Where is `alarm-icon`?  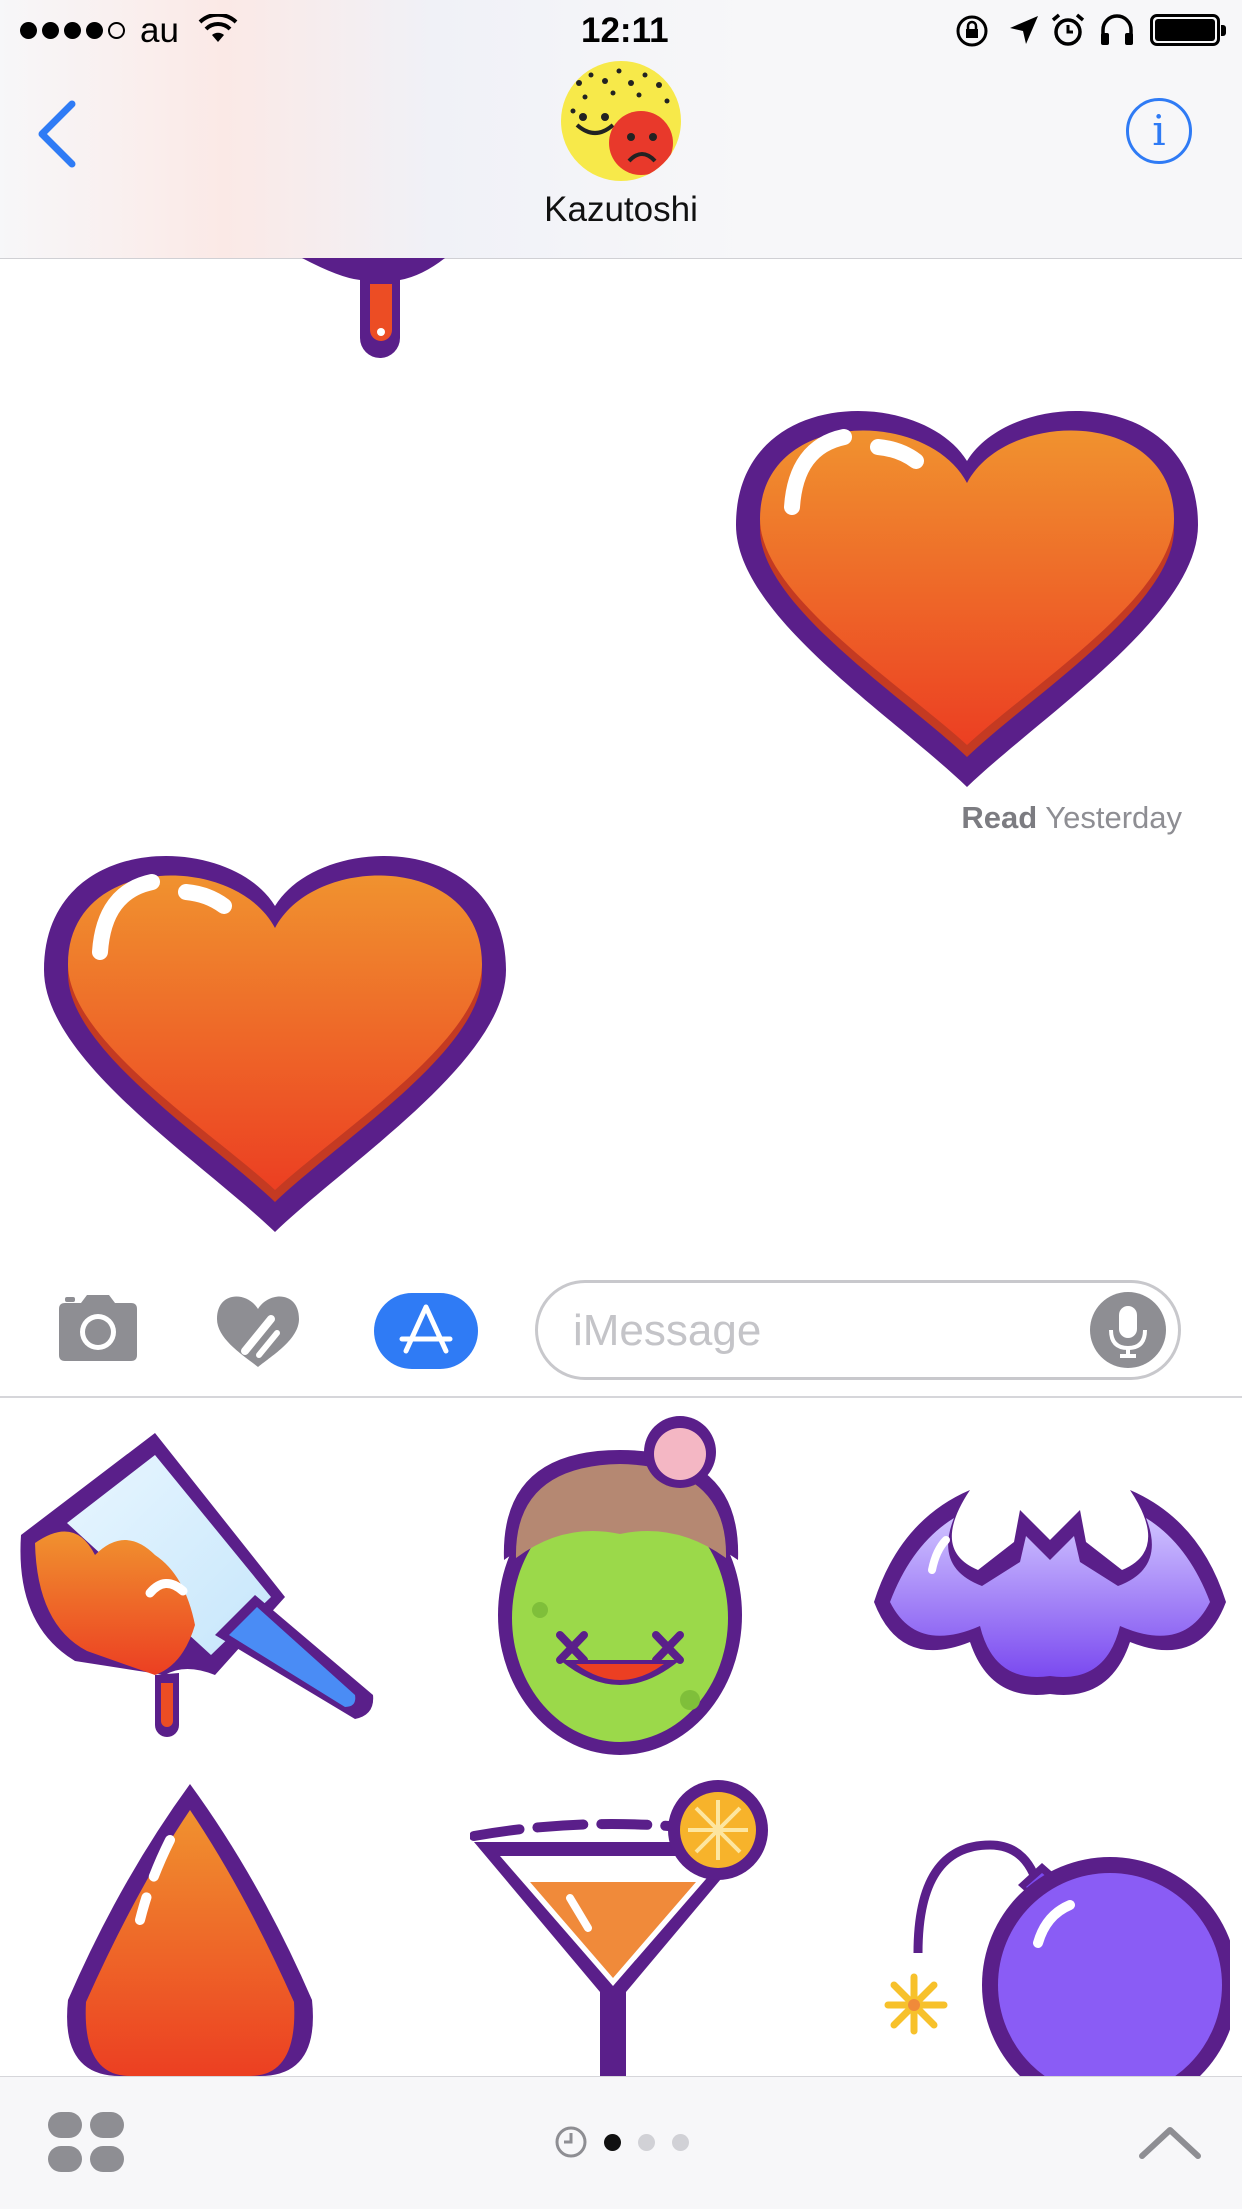
alarm-icon is located at coordinates (1068, 29).